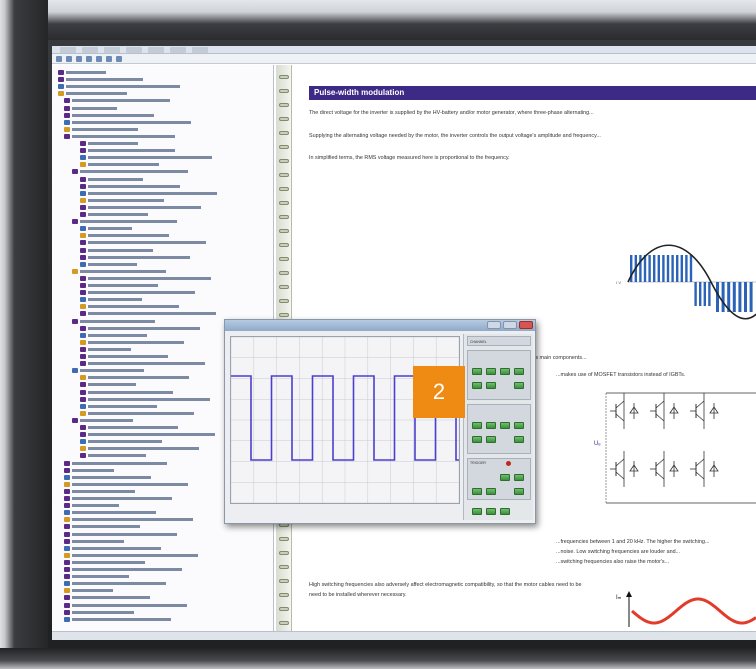  I want to click on close-button, so click(526, 325).